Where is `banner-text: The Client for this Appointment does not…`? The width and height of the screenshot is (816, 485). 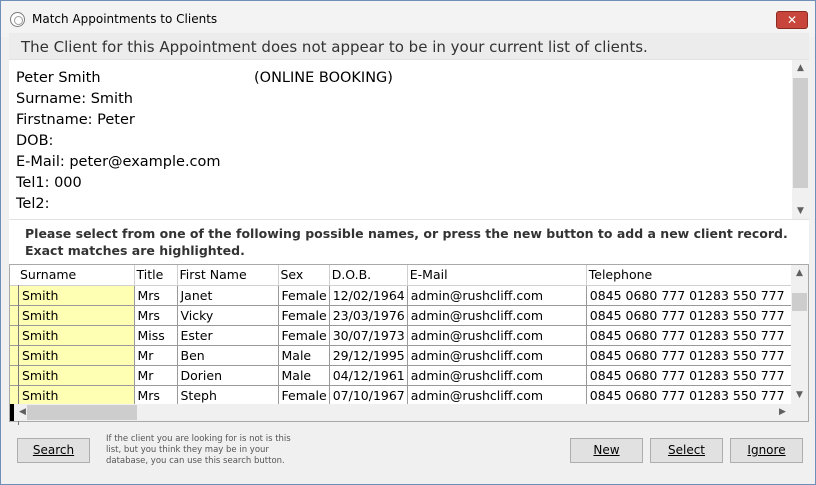
banner-text: The Client for this Appointment does not… is located at coordinates (334, 47).